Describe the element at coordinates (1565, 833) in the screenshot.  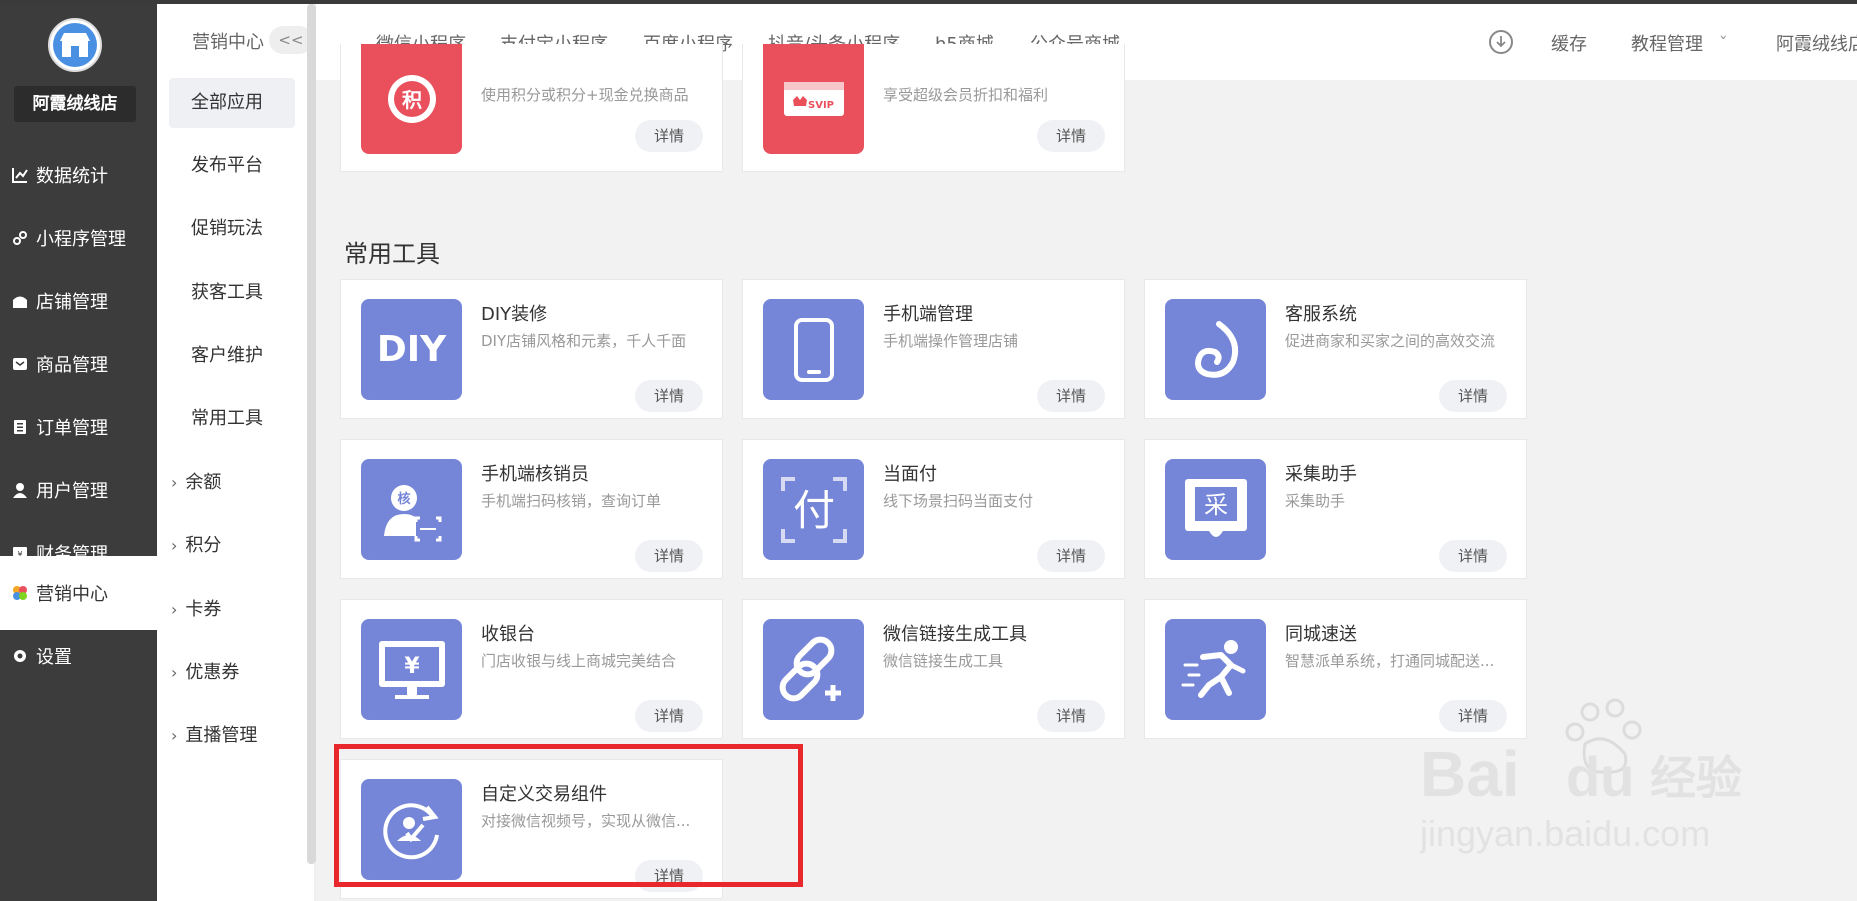
I see `svg-text: jingyan.baidu.com` at that location.